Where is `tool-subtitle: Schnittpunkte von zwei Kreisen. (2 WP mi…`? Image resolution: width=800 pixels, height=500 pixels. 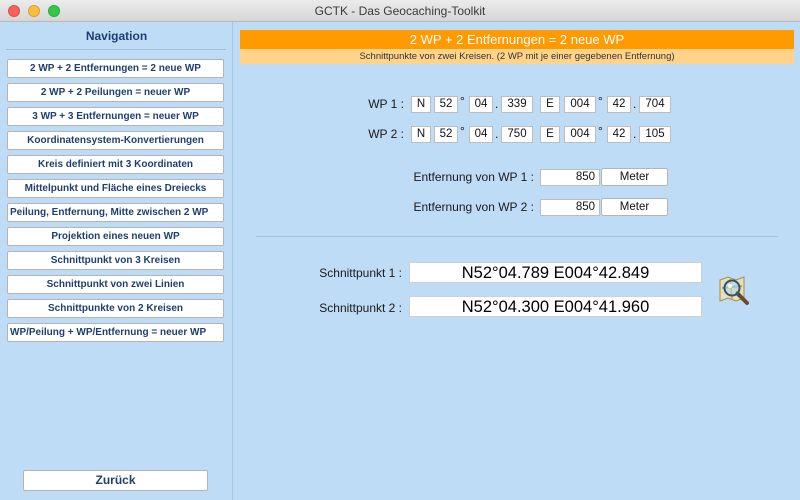 tool-subtitle: Schnittpunkte von zwei Kreisen. (2 WP mi… is located at coordinates (517, 56).